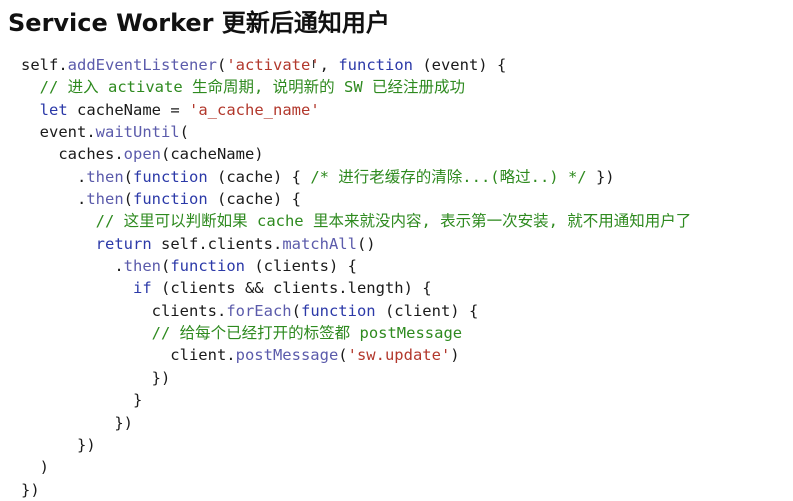 The width and height of the screenshot is (793, 501). I want to click on code-method: addEventListener, so click(142, 65).